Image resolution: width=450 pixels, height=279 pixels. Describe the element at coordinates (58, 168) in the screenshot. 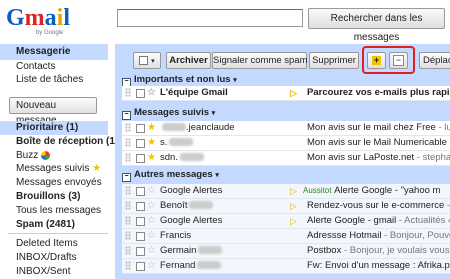

I see `folder-starred: Messages suivis ★` at that location.